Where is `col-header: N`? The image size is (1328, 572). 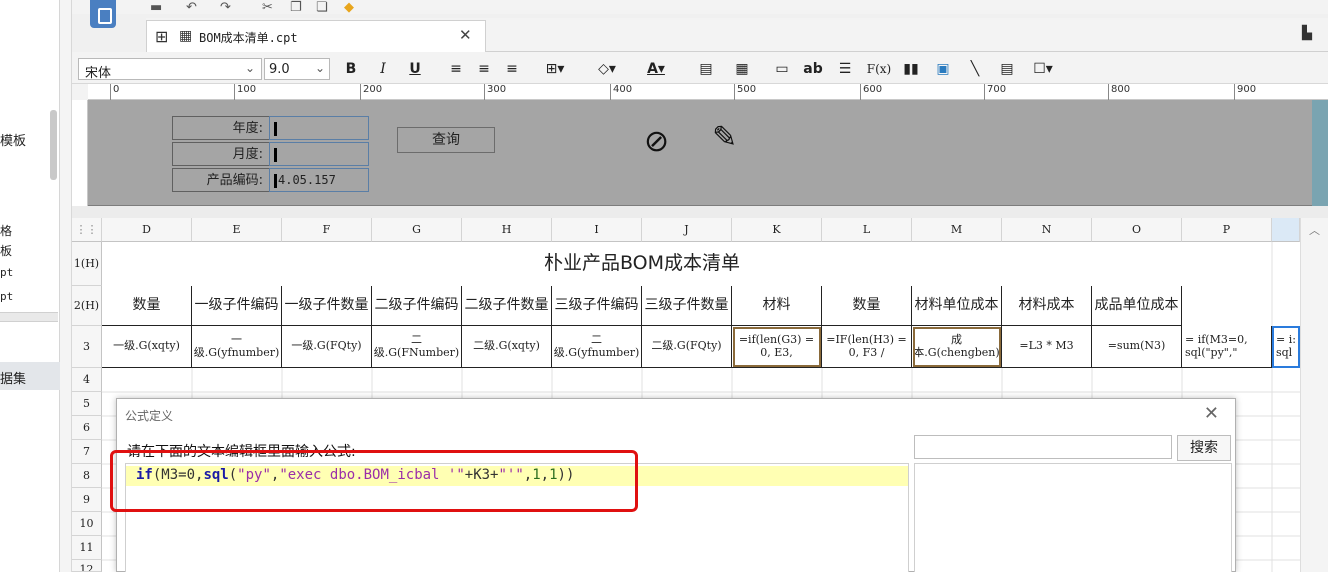 col-header: N is located at coordinates (1047, 230).